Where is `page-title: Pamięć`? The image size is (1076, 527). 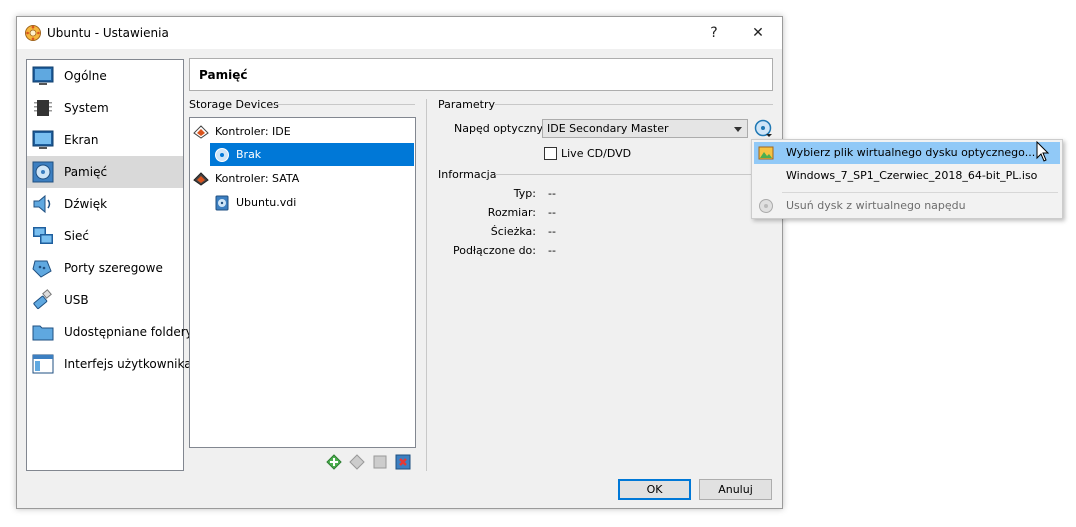 page-title: Pamięć is located at coordinates (223, 75).